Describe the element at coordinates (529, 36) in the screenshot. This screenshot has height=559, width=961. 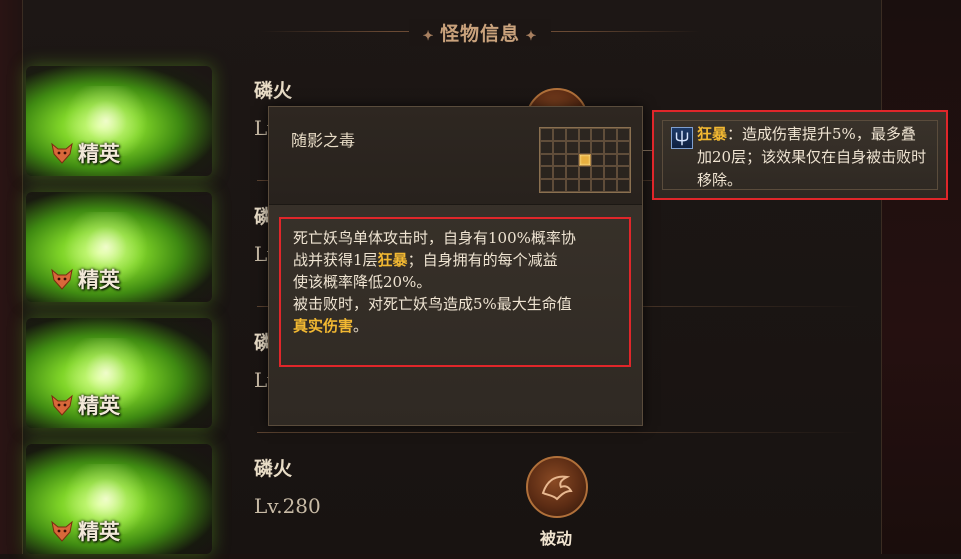
I see `title-right-ornament: ✦` at that location.